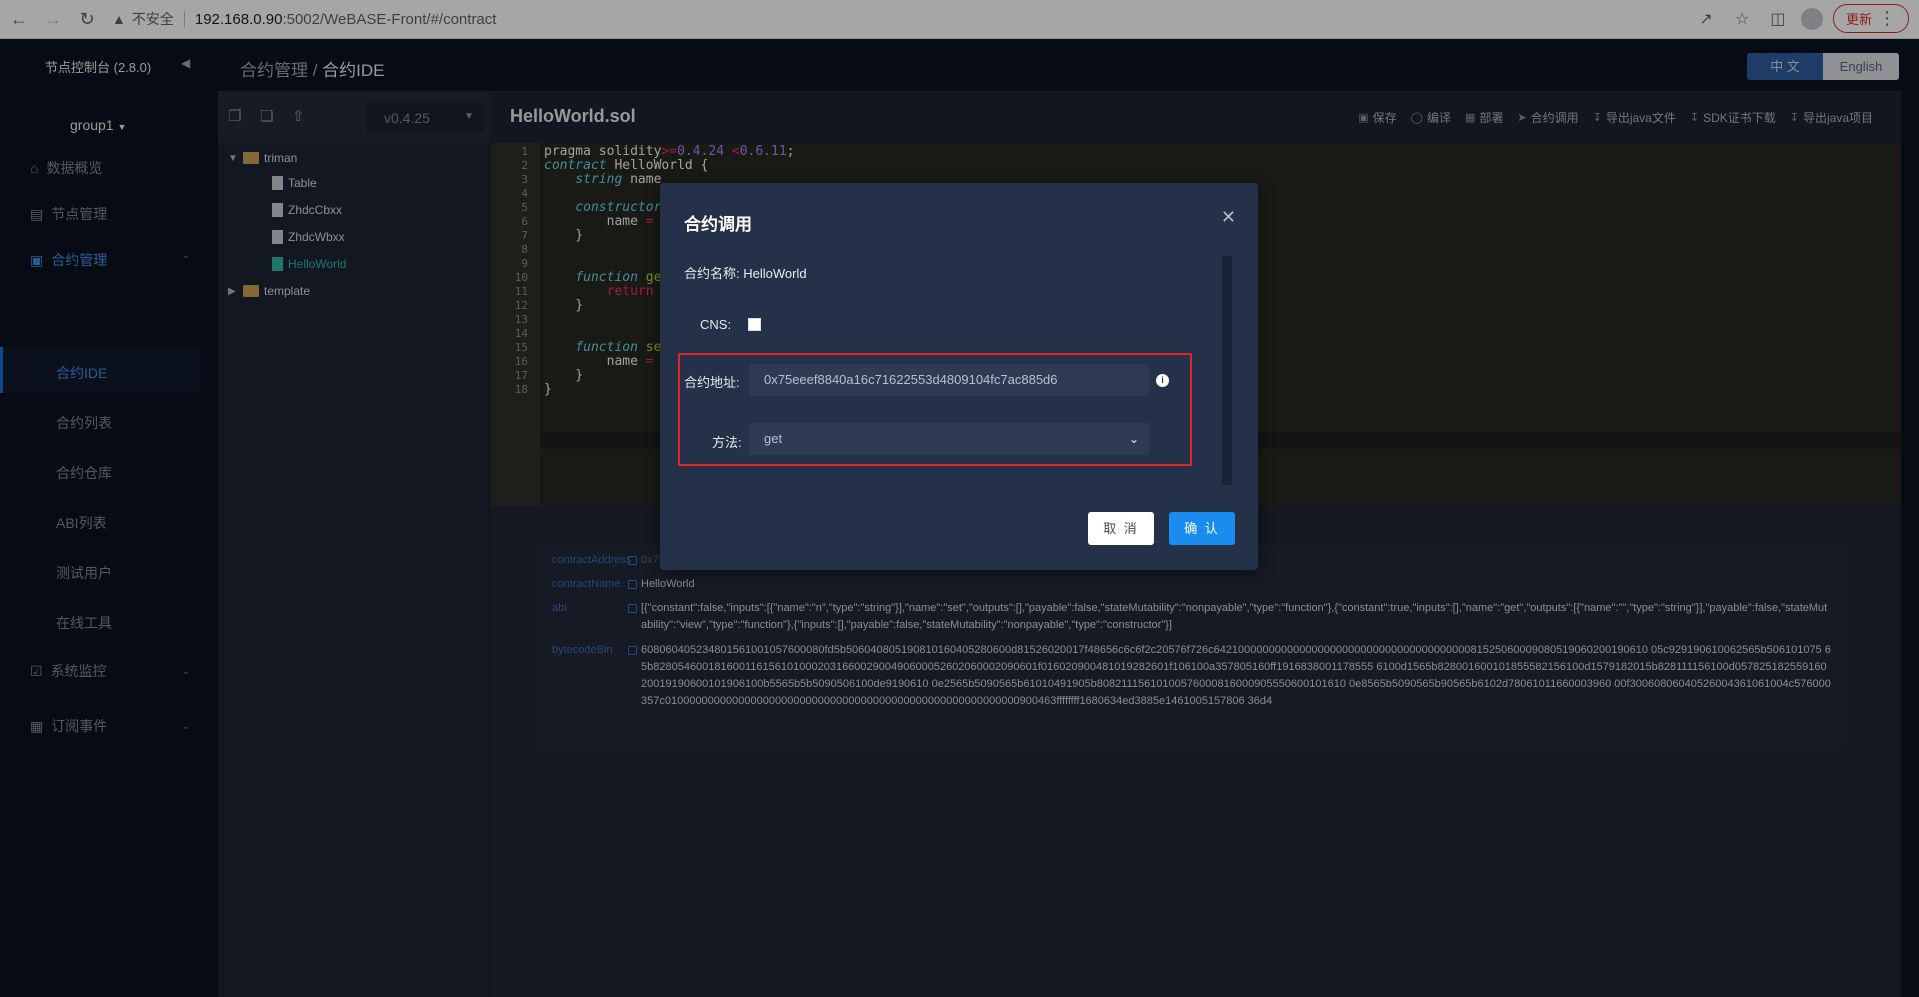 The height and width of the screenshot is (997, 1919). What do you see at coordinates (1162, 380) in the screenshot?
I see `info-icon: i` at bounding box center [1162, 380].